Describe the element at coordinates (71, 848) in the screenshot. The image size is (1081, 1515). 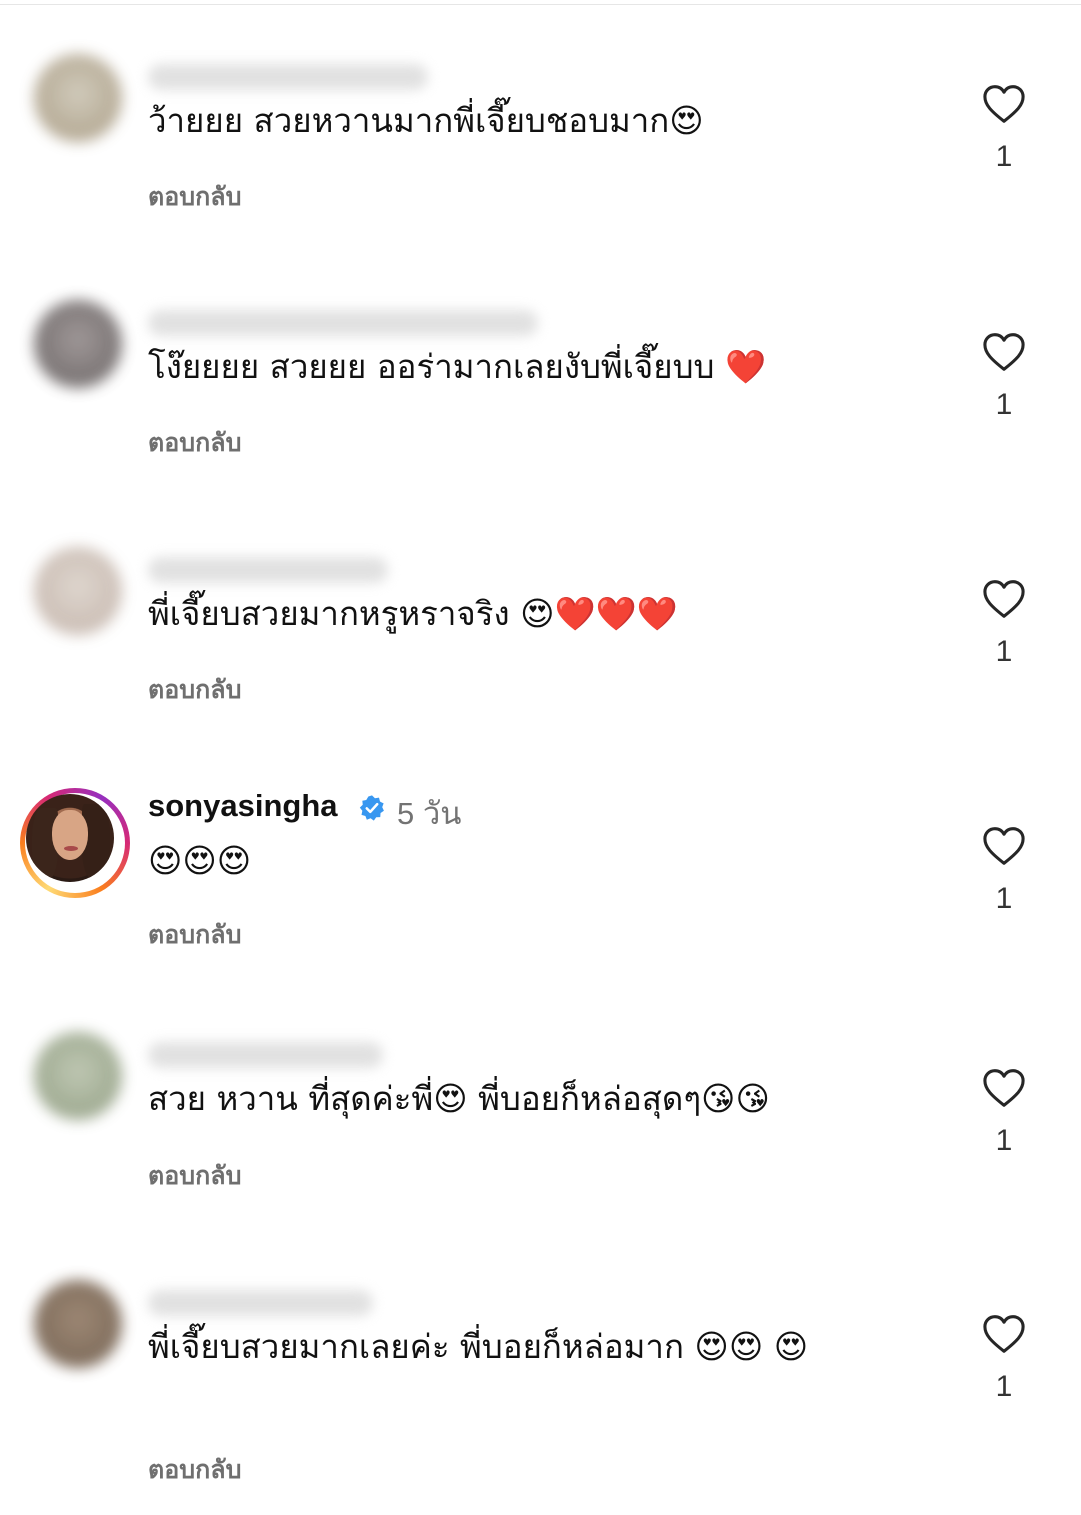
I see `avatar-lips` at that location.